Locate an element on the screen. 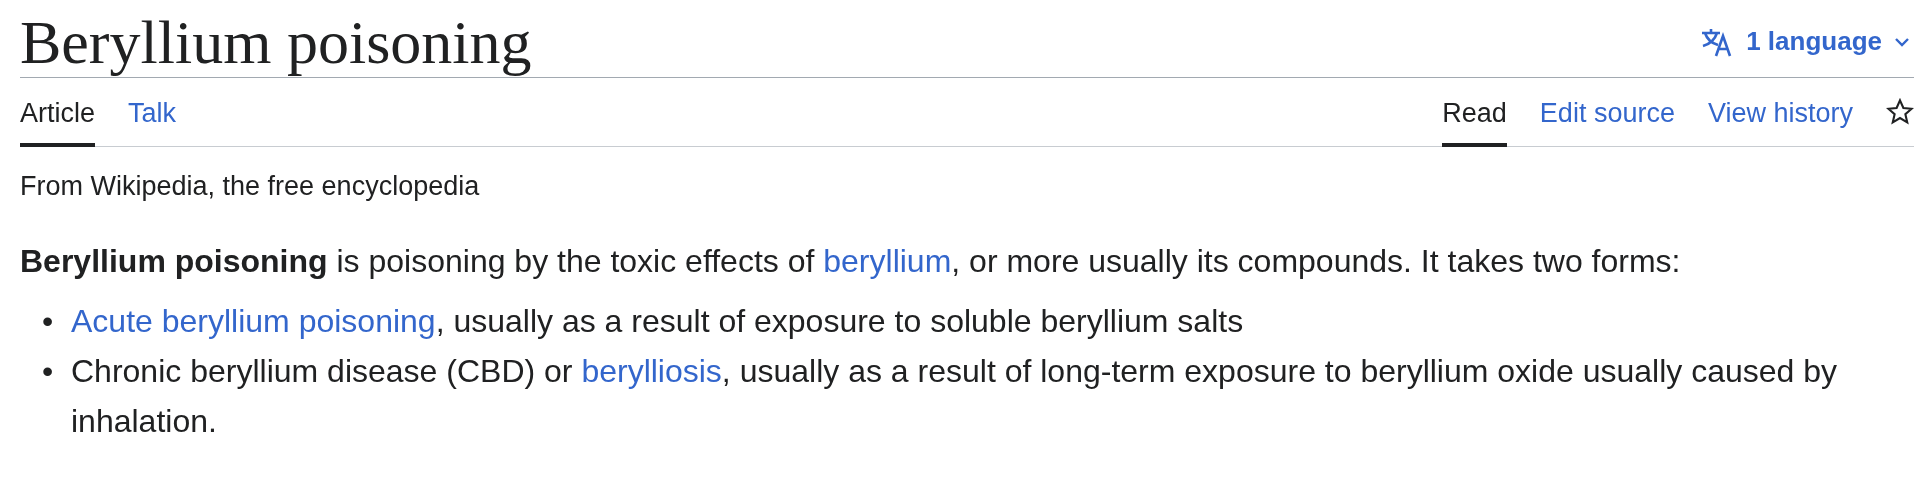 The width and height of the screenshot is (1924, 485). chevron-down-icon is located at coordinates (1902, 41).